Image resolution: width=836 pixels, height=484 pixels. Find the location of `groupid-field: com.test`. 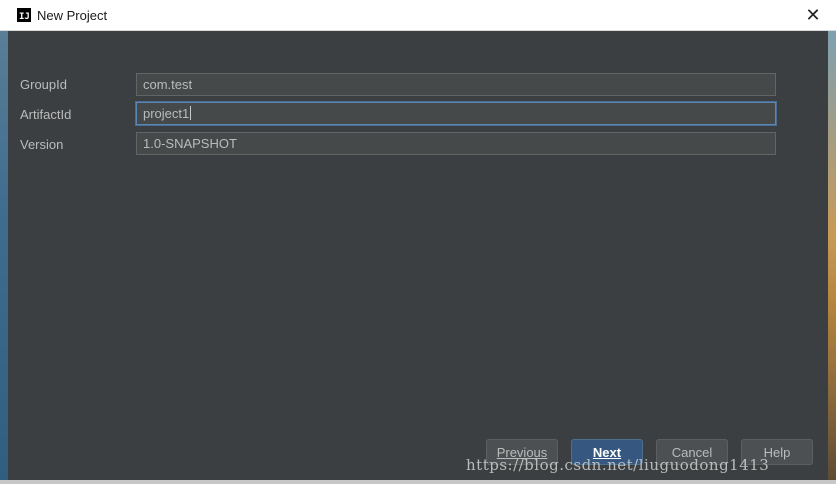

groupid-field: com.test is located at coordinates (456, 84).